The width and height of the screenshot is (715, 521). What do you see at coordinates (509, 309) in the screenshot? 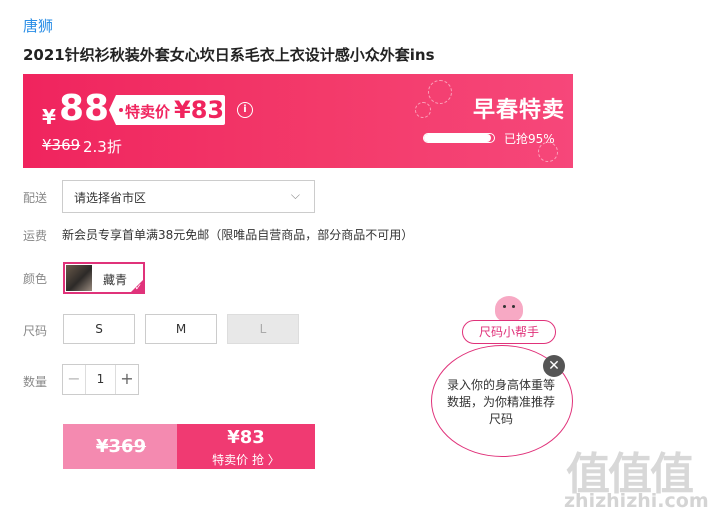
I see `mascot-icon` at bounding box center [509, 309].